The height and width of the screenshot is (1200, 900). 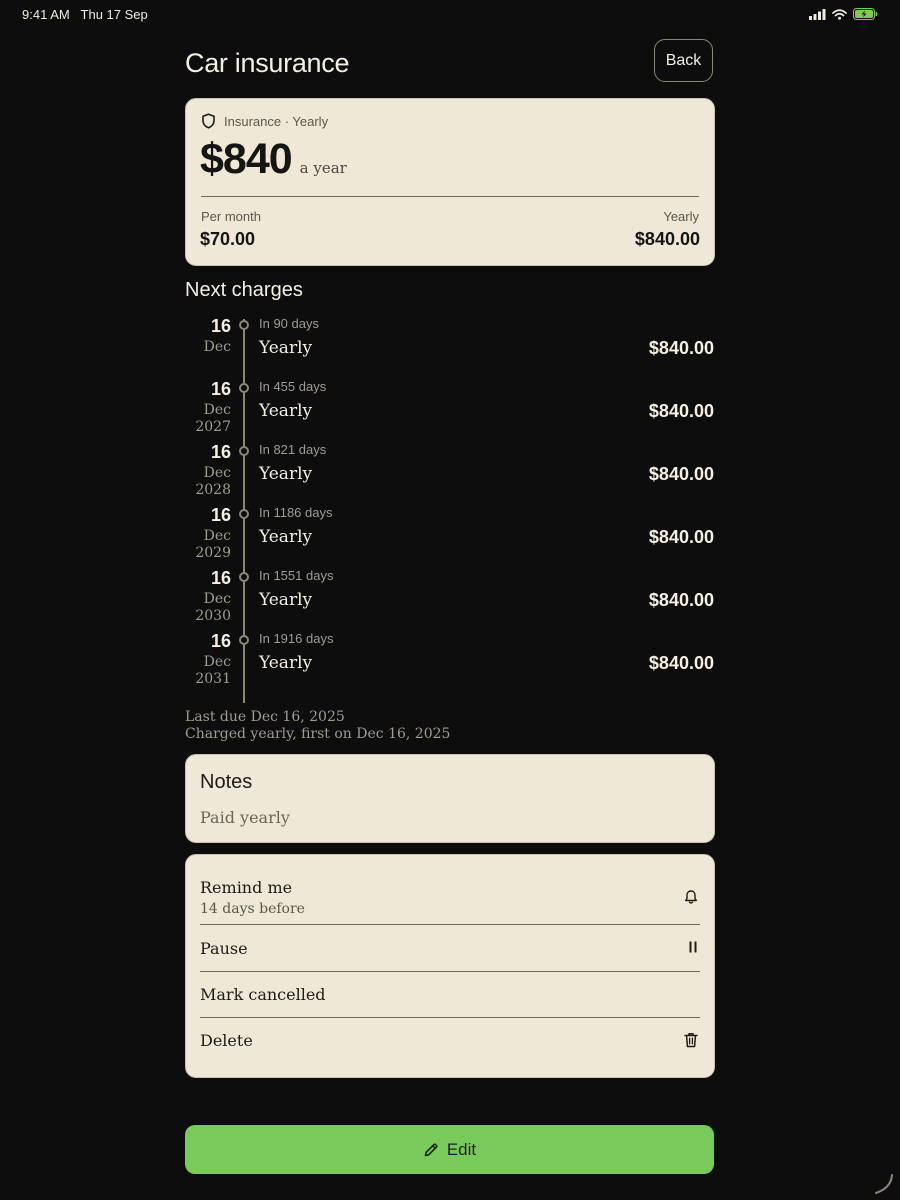 I want to click on charge-year: 2029, so click(x=213, y=553).